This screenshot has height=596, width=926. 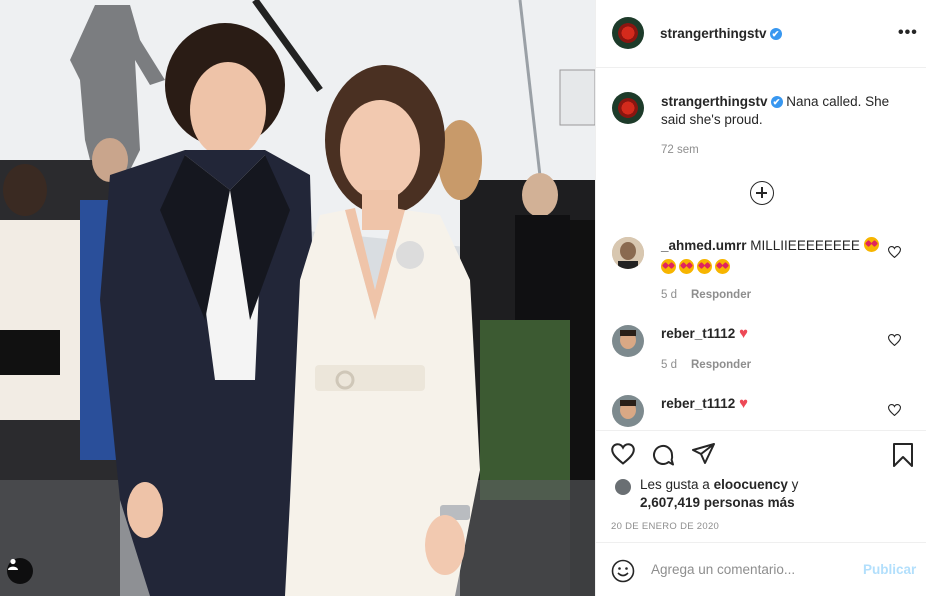 I want to click on caption-timestamp: 72 sem, so click(x=680, y=150).